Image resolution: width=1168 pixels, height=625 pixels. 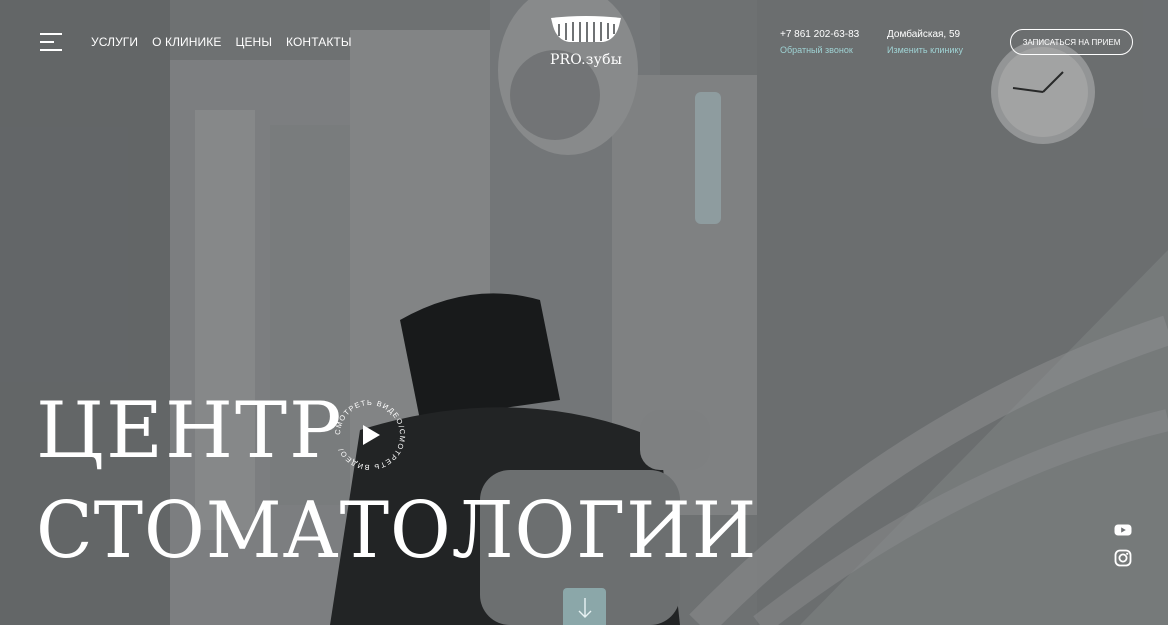 What do you see at coordinates (186, 42) in the screenshot?
I see `nav-item-about: О КЛИНИКЕ` at bounding box center [186, 42].